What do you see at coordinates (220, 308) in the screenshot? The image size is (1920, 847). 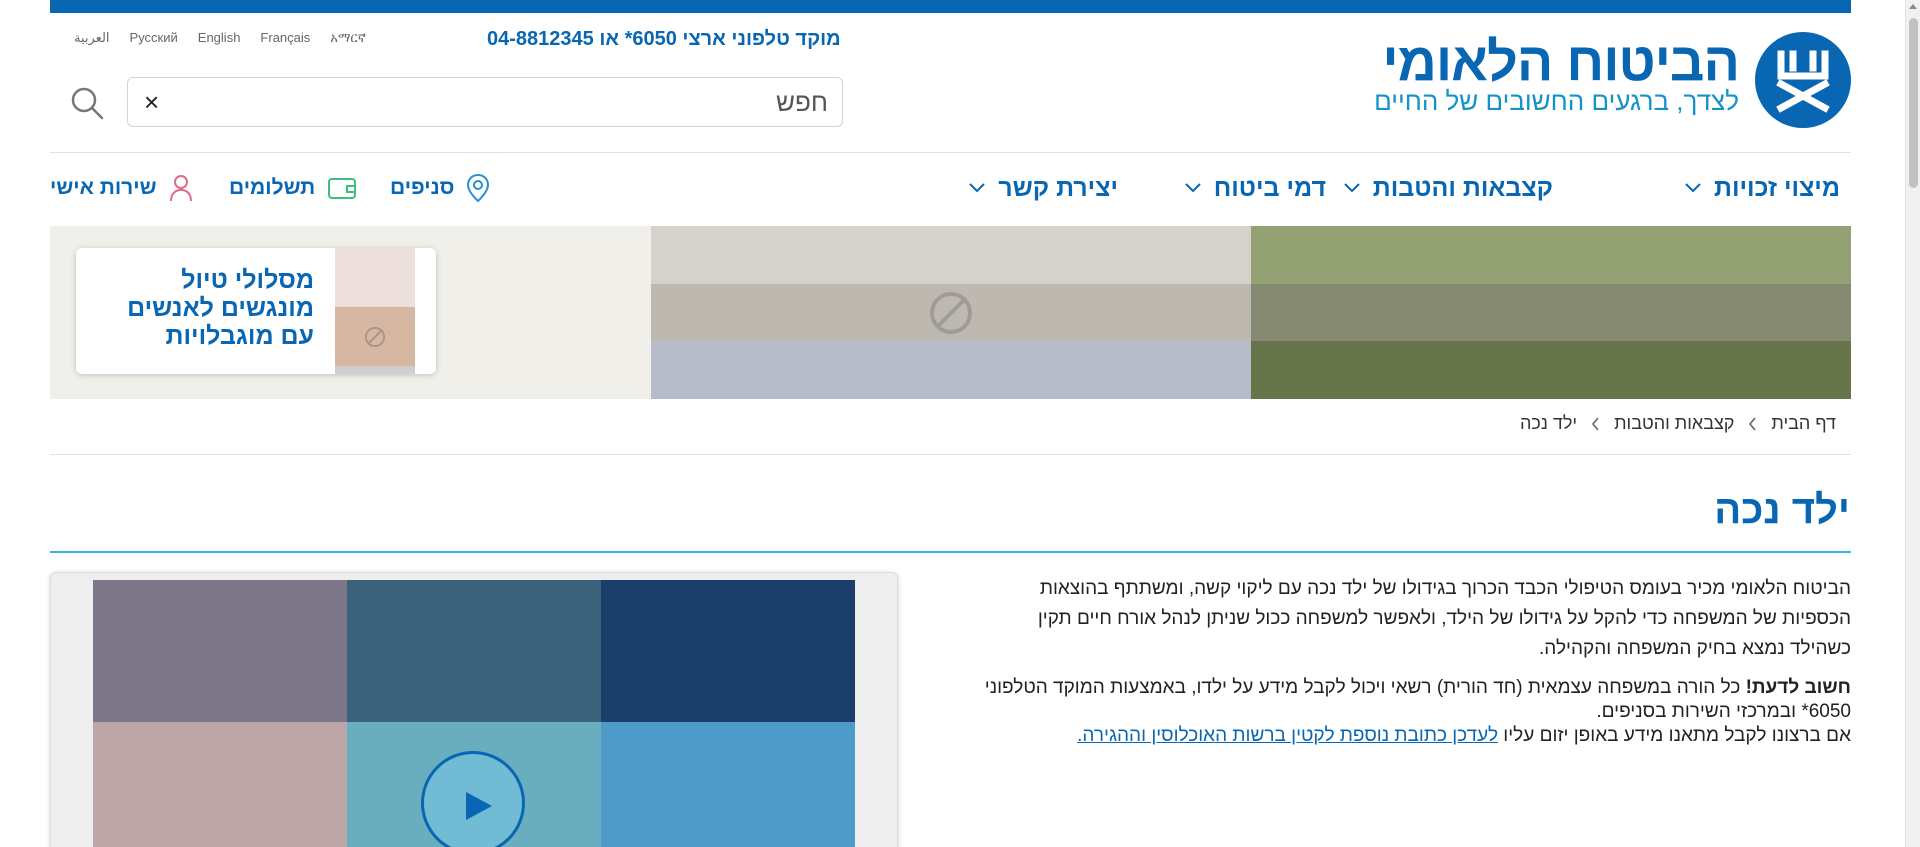 I see `promo-line: מונגשים לאנשים` at bounding box center [220, 308].